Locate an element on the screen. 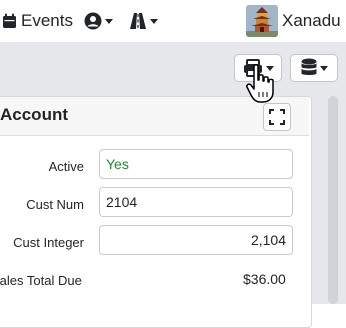 The image size is (346, 328). top-navbar: Events Xanadu is located at coordinates (173, 21).